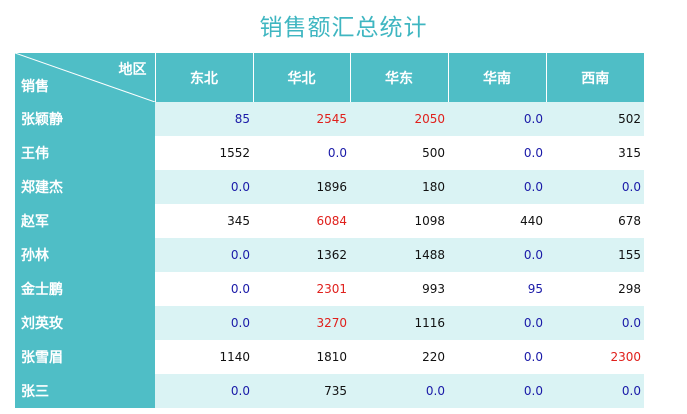 The width and height of the screenshot is (687, 414). I want to click on page-title: 销售额汇总统计, so click(343, 28).